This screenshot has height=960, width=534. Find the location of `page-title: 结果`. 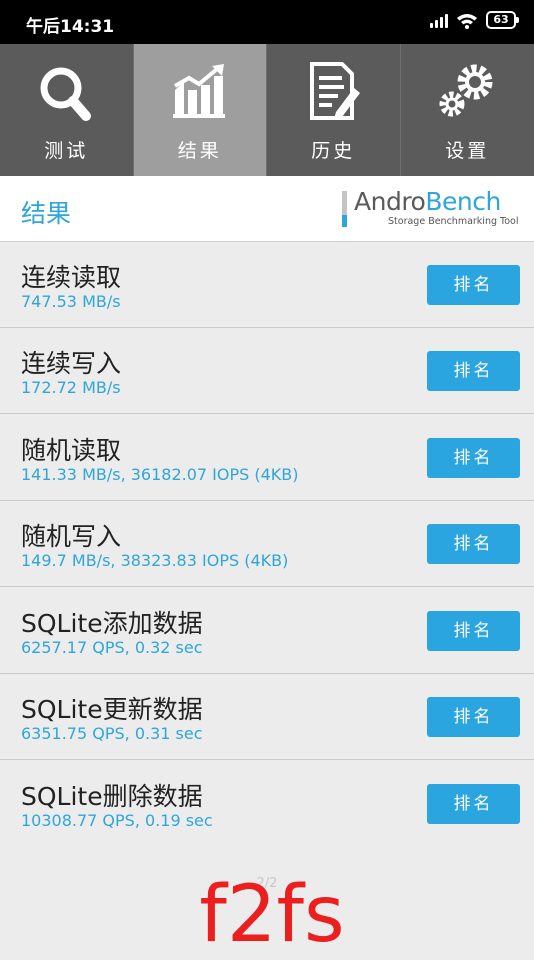

page-title: 结果 is located at coordinates (46, 212).